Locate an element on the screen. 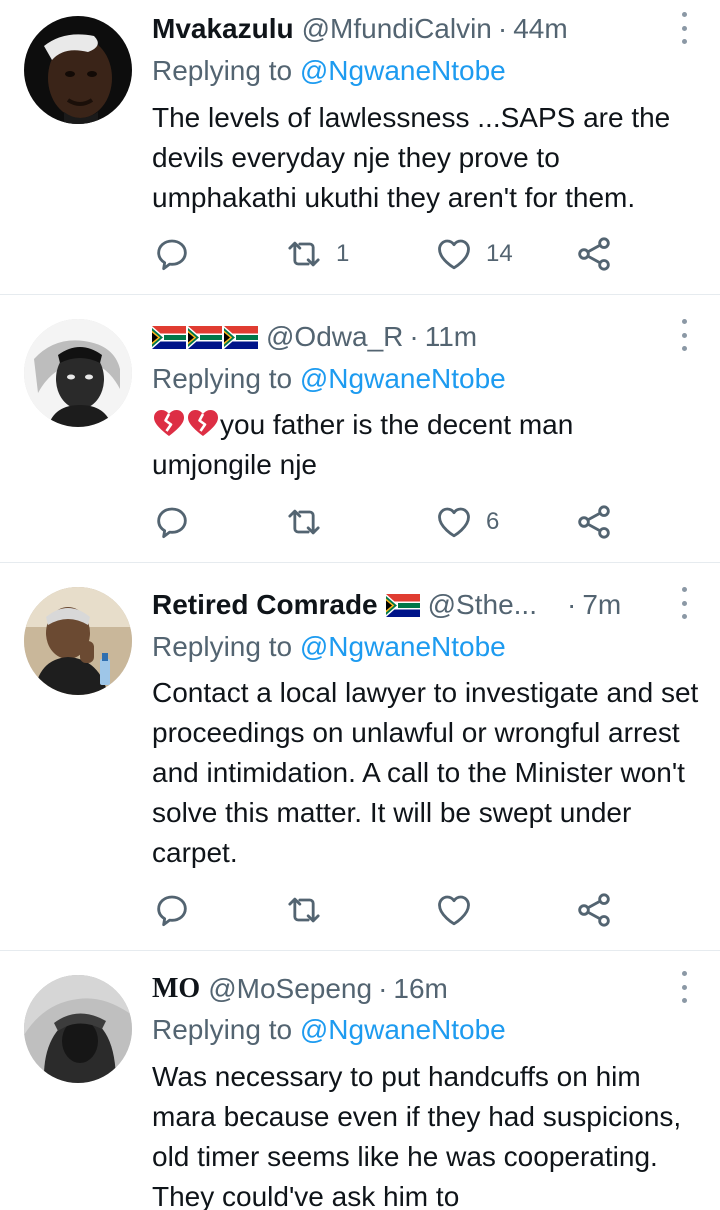 This screenshot has height=1210, width=720. tweet-actions is located at coordinates (387, 910).